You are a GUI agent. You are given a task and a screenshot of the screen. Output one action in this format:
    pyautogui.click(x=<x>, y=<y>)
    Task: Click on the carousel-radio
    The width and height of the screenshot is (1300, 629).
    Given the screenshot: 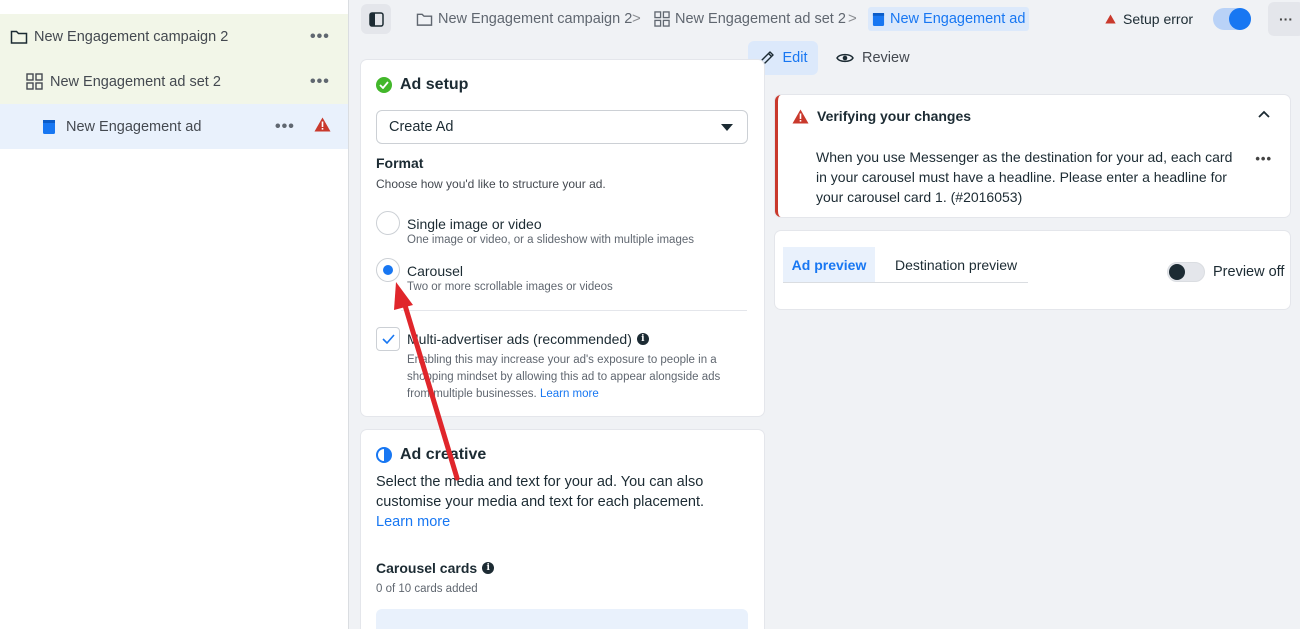 What is the action you would take?
    pyautogui.click(x=388, y=270)
    